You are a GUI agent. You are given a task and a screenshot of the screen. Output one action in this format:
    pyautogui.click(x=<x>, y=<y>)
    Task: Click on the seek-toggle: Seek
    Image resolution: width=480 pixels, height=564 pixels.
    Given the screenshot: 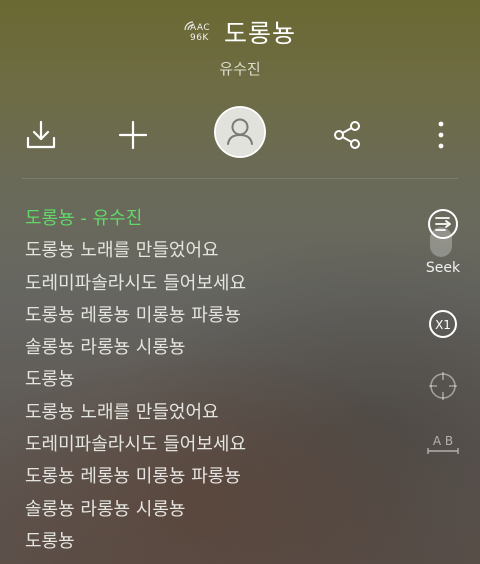 What is the action you would take?
    pyautogui.click(x=443, y=240)
    